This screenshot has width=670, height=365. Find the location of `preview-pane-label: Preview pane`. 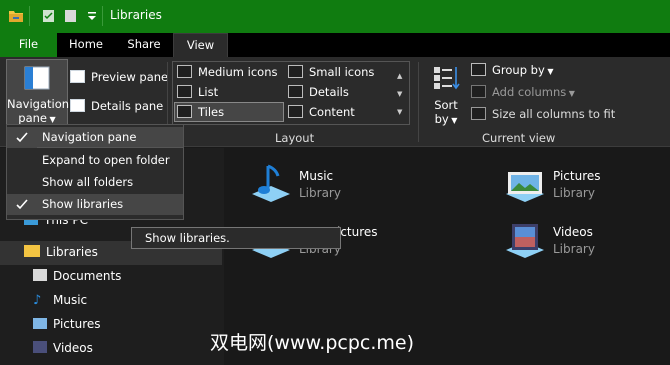

preview-pane-label: Preview pane is located at coordinates (130, 77).